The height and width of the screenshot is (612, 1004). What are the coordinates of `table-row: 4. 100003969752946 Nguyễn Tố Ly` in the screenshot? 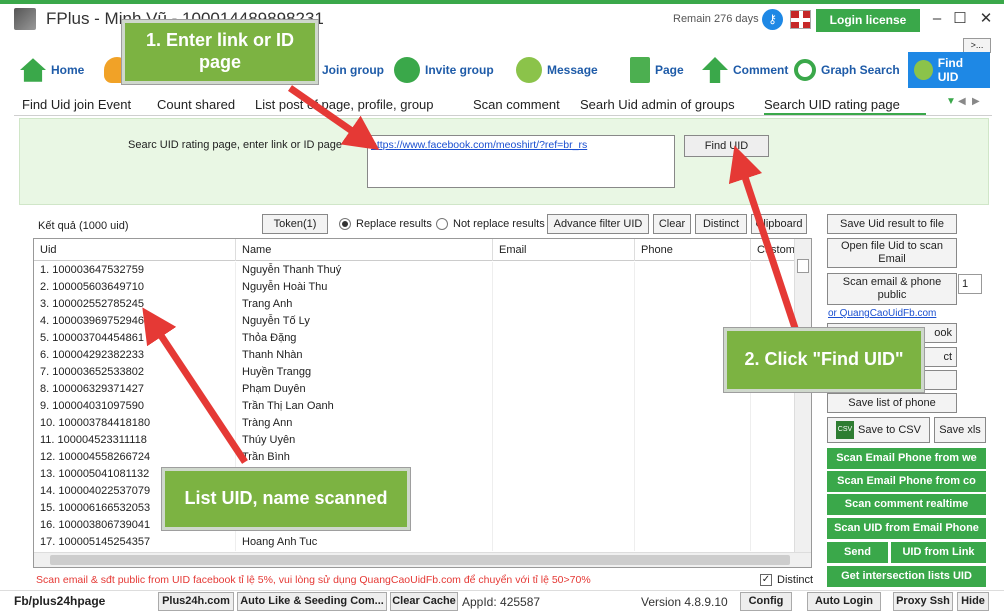 It's located at (415, 321).